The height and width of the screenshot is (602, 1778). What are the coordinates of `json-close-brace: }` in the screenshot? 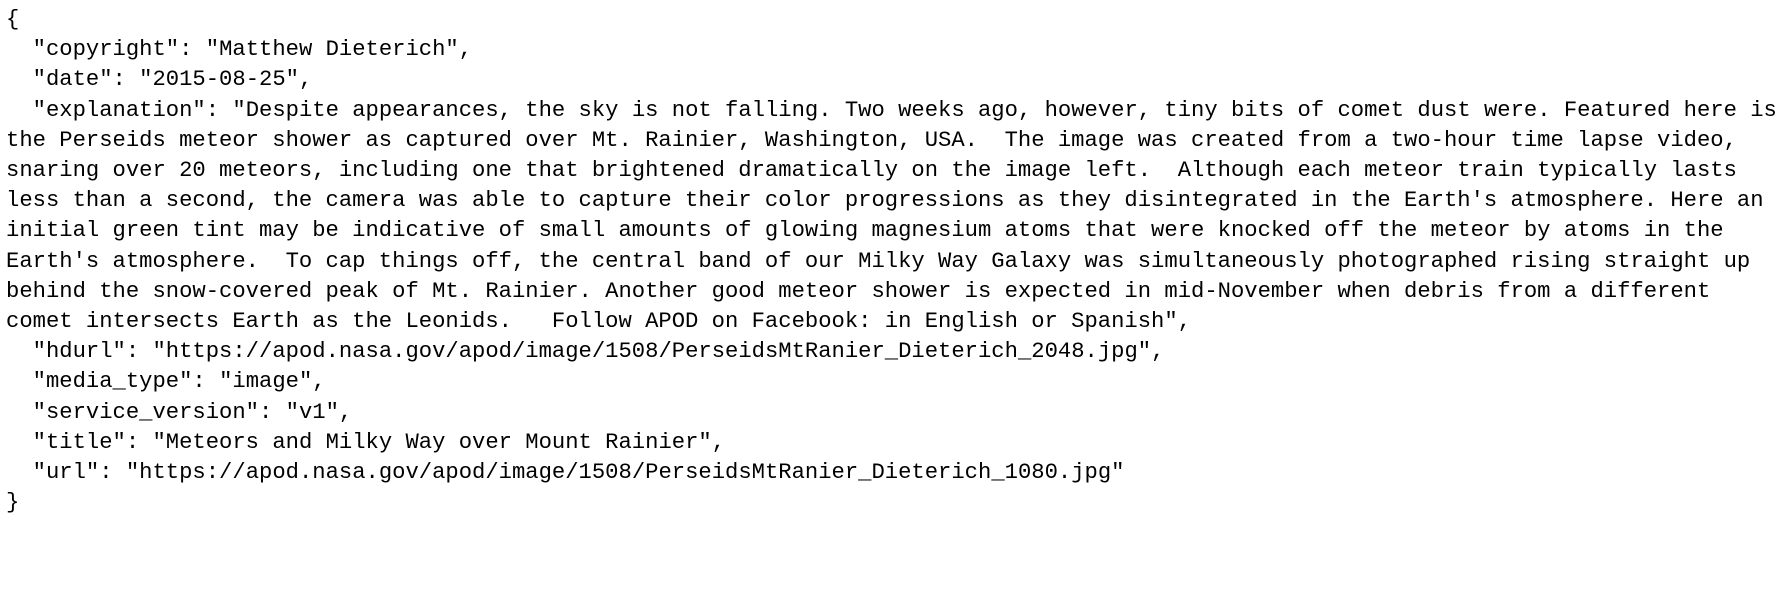 It's located at (13, 503).